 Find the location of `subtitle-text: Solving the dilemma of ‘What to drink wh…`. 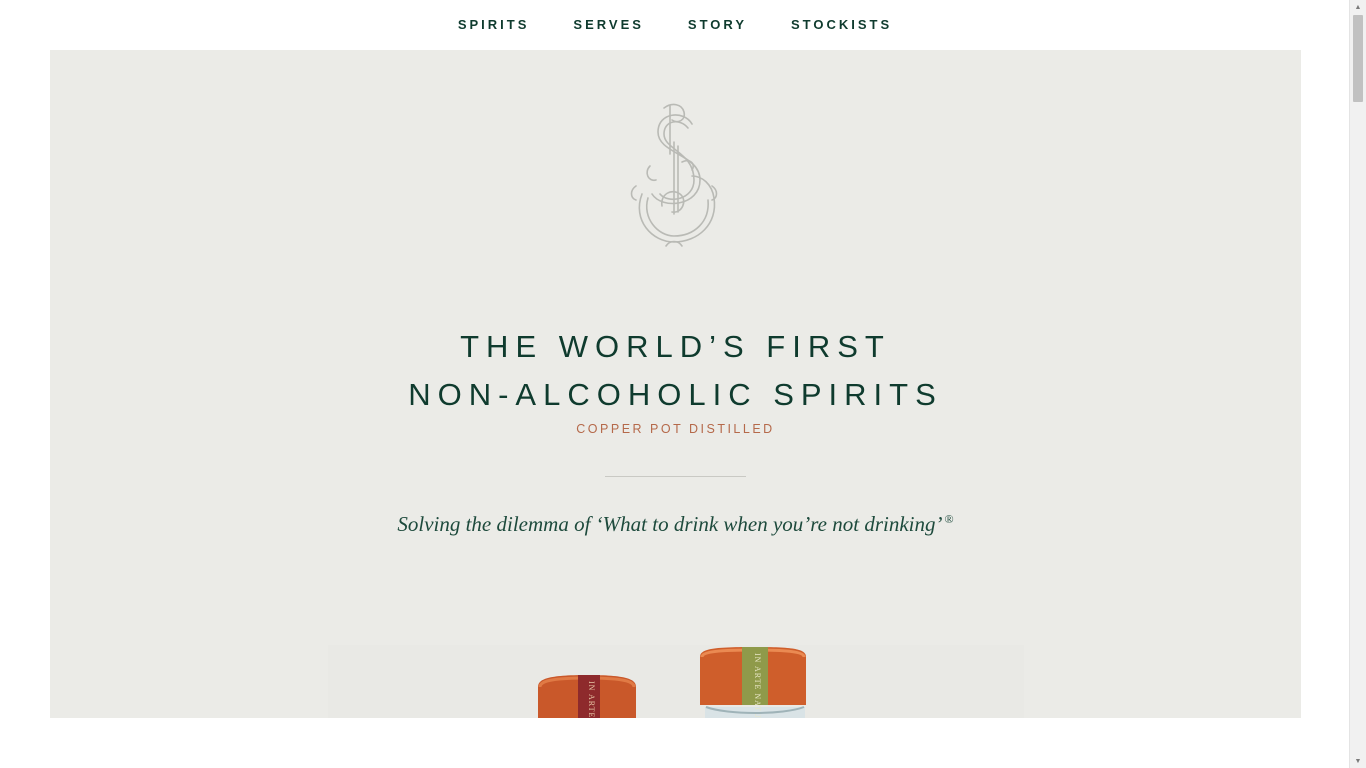

subtitle-text: Solving the dilemma of ‘What to drink wh… is located at coordinates (670, 524).